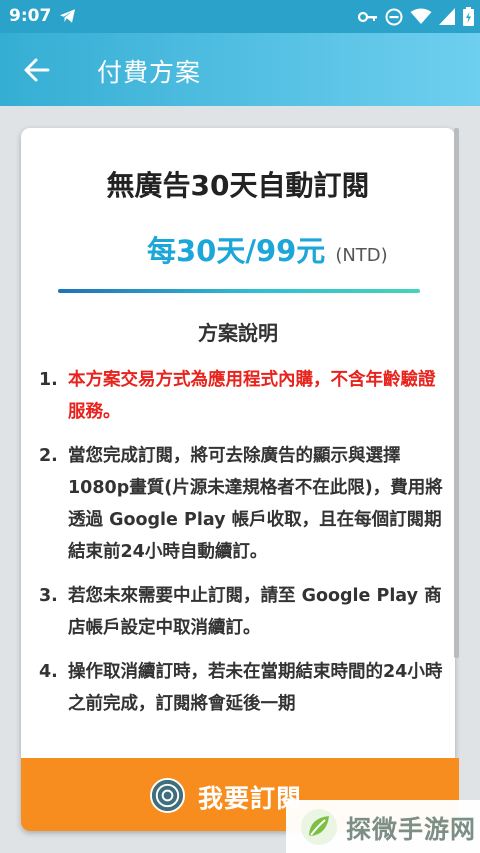  What do you see at coordinates (236, 251) in the screenshot?
I see `price-label: 每30天/99元` at bounding box center [236, 251].